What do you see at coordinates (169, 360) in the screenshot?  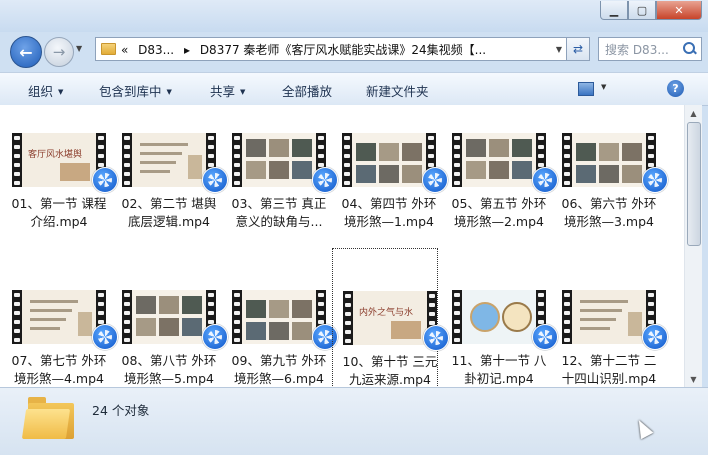 I see `file-name-line: 08、第八节 外环` at bounding box center [169, 360].